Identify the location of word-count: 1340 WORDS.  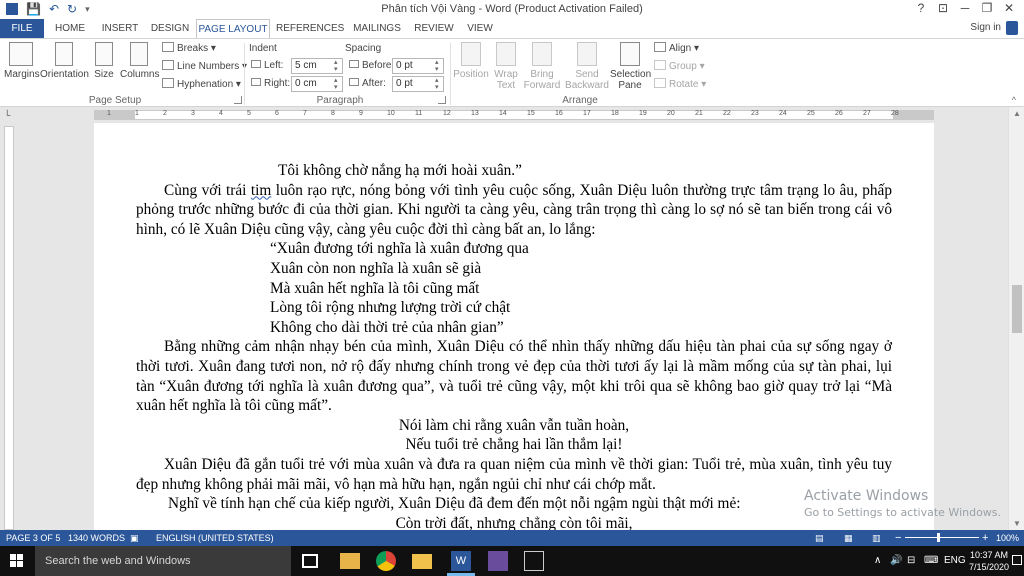
(96, 538).